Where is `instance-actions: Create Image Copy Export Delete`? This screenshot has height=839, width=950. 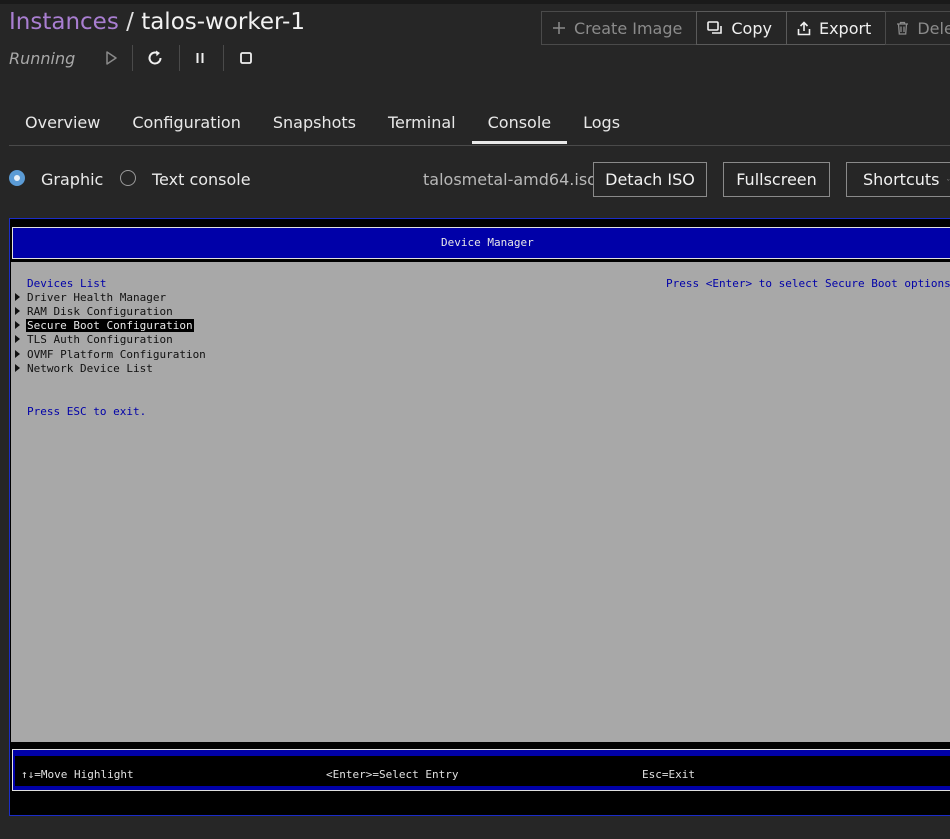
instance-actions: Create Image Copy Export Delete is located at coordinates (745, 28).